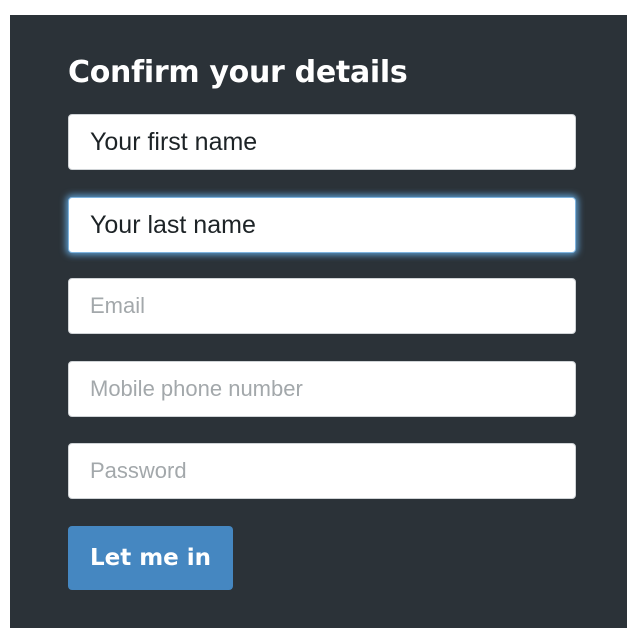 The width and height of the screenshot is (627, 628). Describe the element at coordinates (322, 142) in the screenshot. I see `first-name-input` at that location.